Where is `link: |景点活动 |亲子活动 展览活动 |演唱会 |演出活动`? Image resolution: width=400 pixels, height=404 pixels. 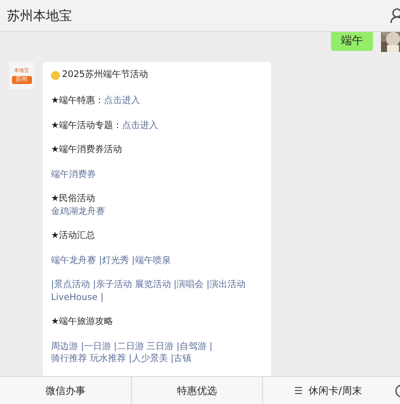
link: |景点活动 |亲子活动 展览活动 |演唱会 |演出活动 is located at coordinates (148, 285).